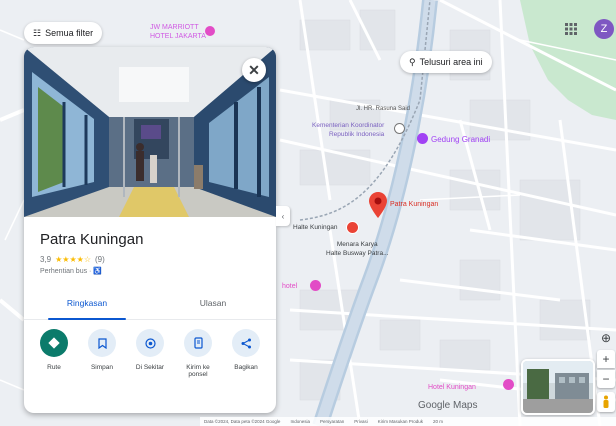  What do you see at coordinates (315, 285) in the screenshot?
I see `hotel-left-pin-icon` at bounding box center [315, 285].